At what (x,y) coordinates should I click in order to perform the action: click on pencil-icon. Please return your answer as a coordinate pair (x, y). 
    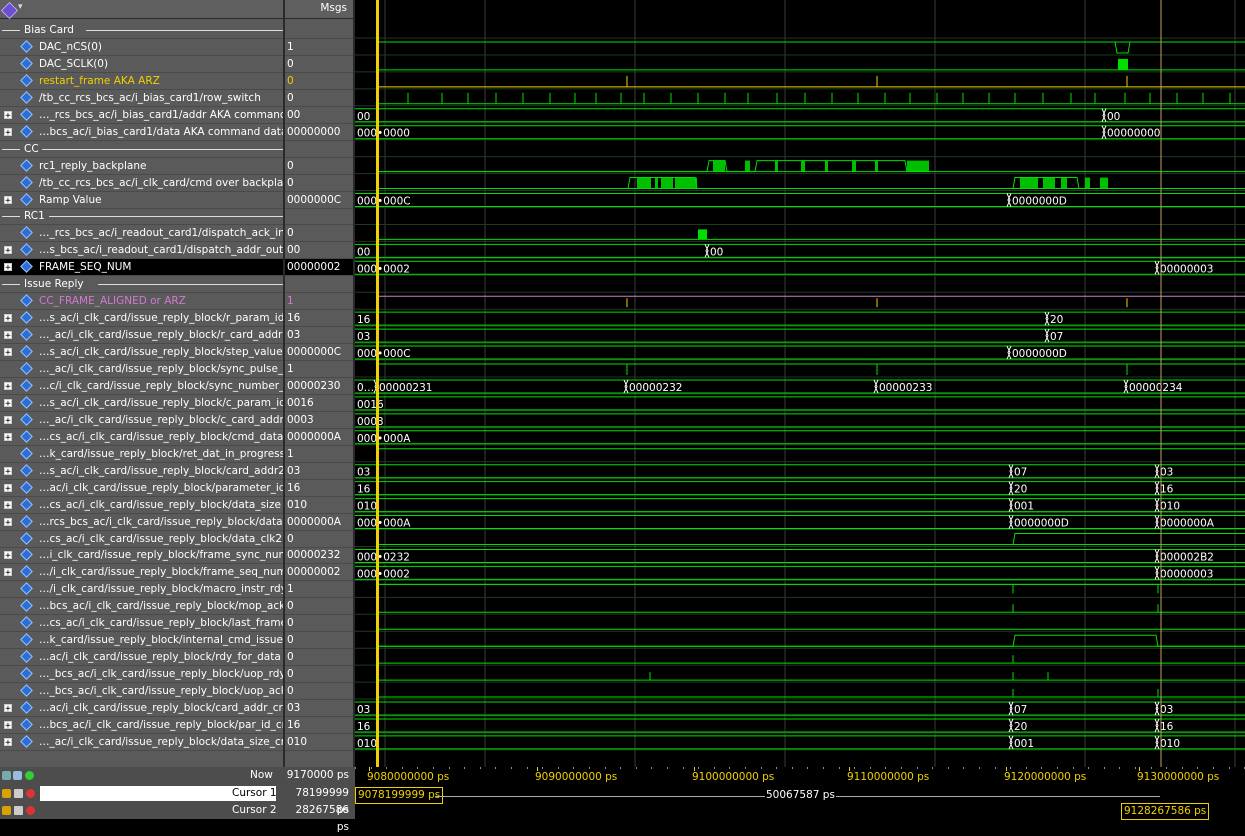
    Looking at the image, I should click on (18, 793).